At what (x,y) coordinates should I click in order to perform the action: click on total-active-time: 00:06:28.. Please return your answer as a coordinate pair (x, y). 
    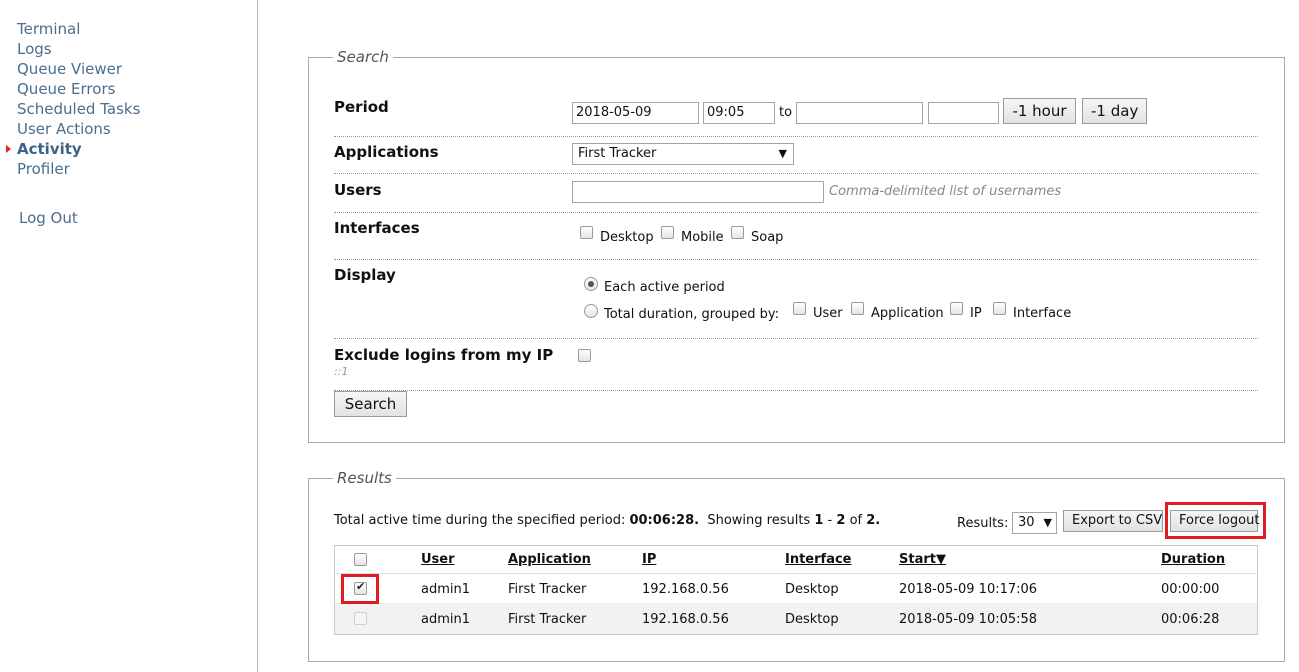
    Looking at the image, I should click on (664, 520).